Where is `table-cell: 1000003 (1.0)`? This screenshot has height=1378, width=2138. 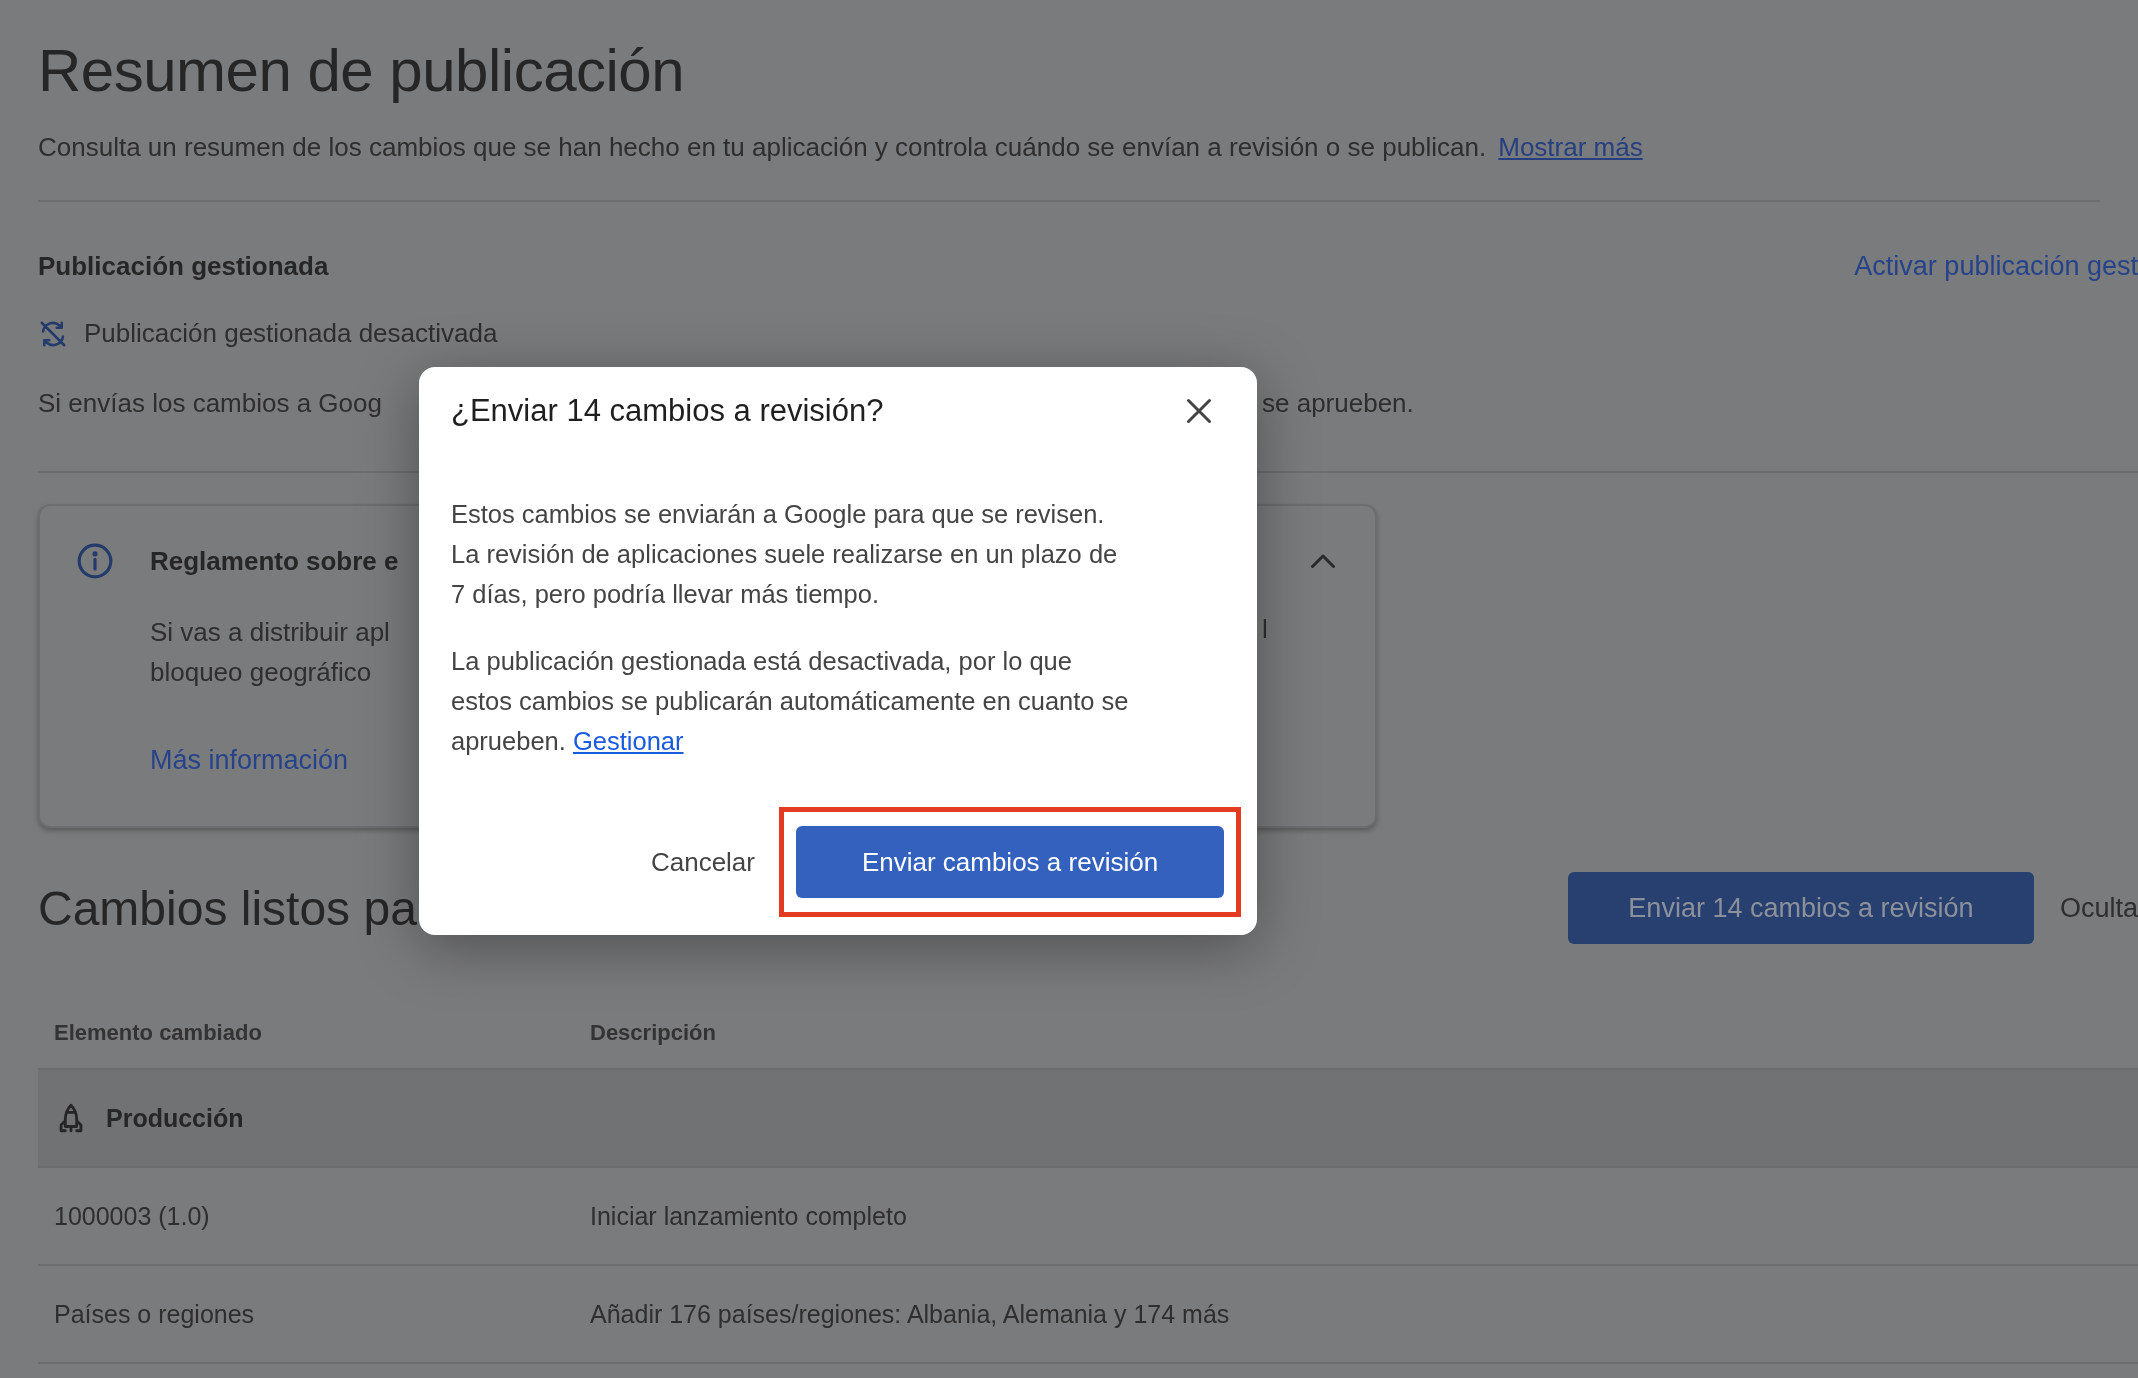 table-cell: 1000003 (1.0) is located at coordinates (306, 1216).